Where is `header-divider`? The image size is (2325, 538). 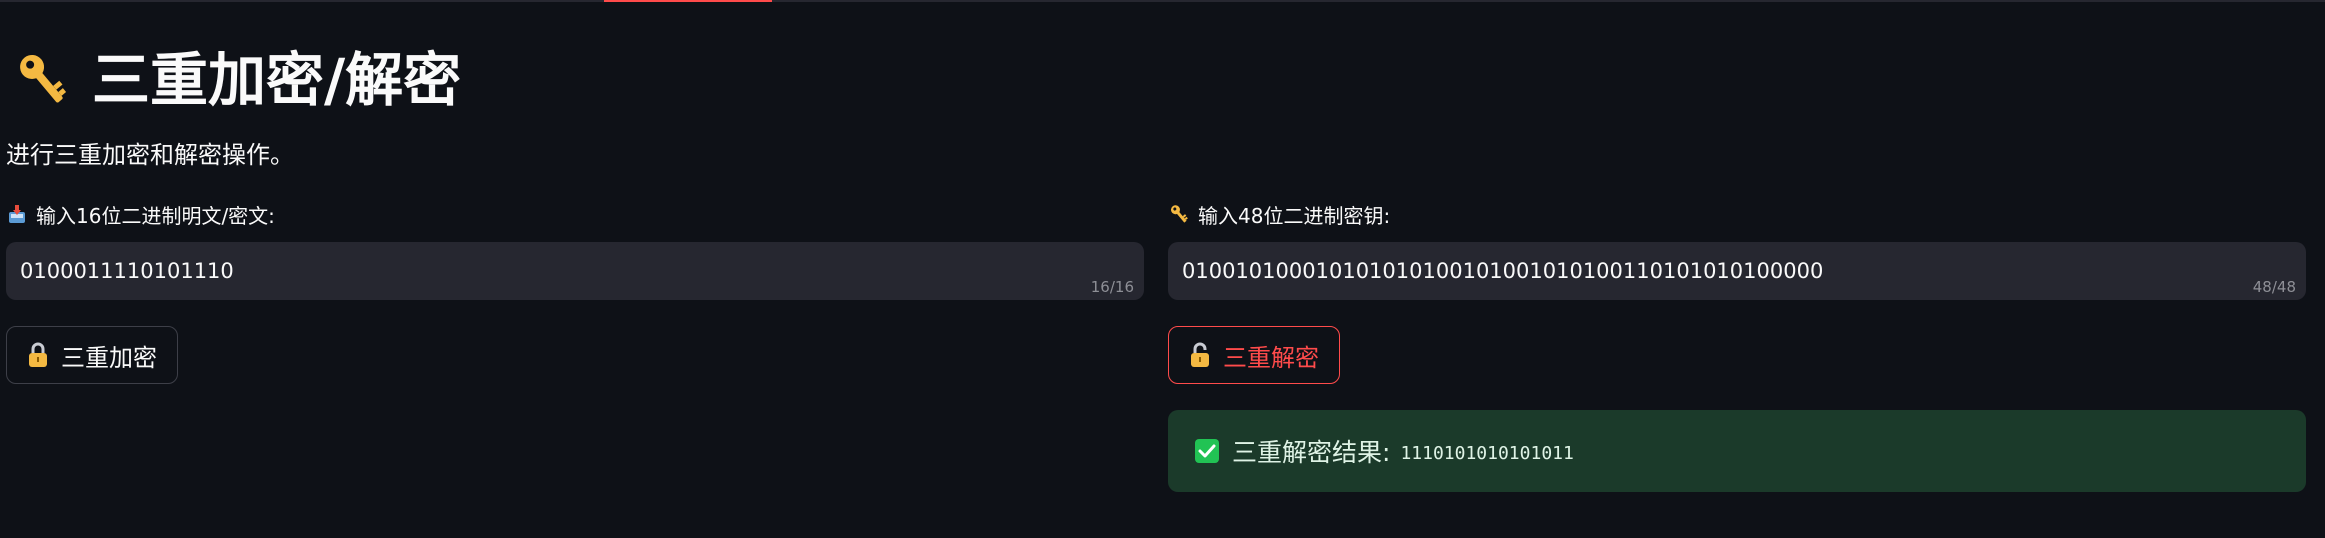
header-divider is located at coordinates (1162, 1).